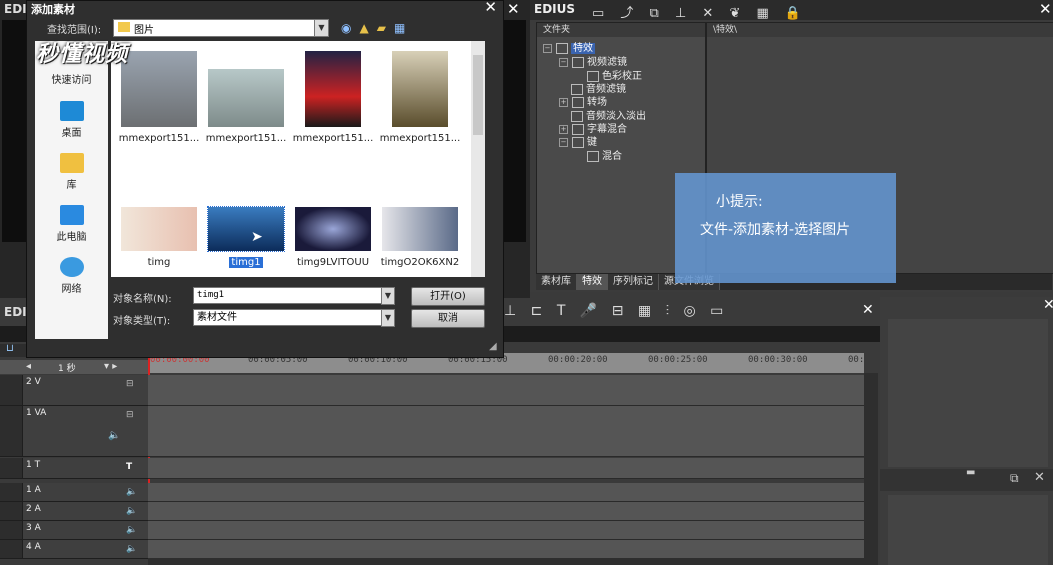 This screenshot has height=565, width=1053. What do you see at coordinates (633, 282) in the screenshot?
I see `tab-sequence-markers: 序列标记` at bounding box center [633, 282].